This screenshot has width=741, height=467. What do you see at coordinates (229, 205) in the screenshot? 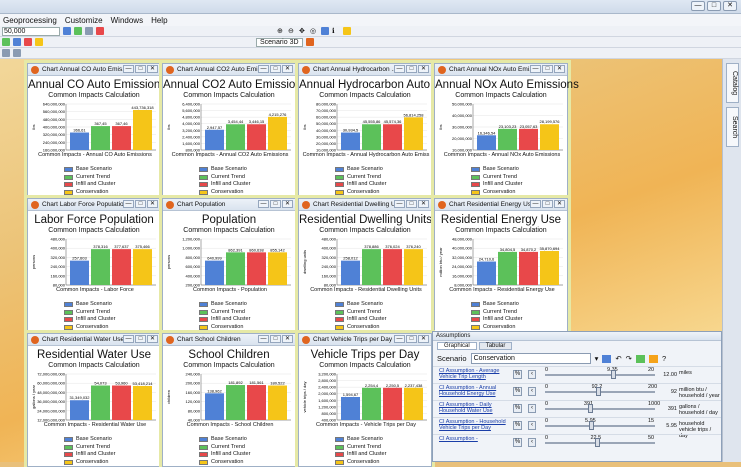
I see `chart-titlebar: Chart Population — □ ✕` at bounding box center [229, 205].